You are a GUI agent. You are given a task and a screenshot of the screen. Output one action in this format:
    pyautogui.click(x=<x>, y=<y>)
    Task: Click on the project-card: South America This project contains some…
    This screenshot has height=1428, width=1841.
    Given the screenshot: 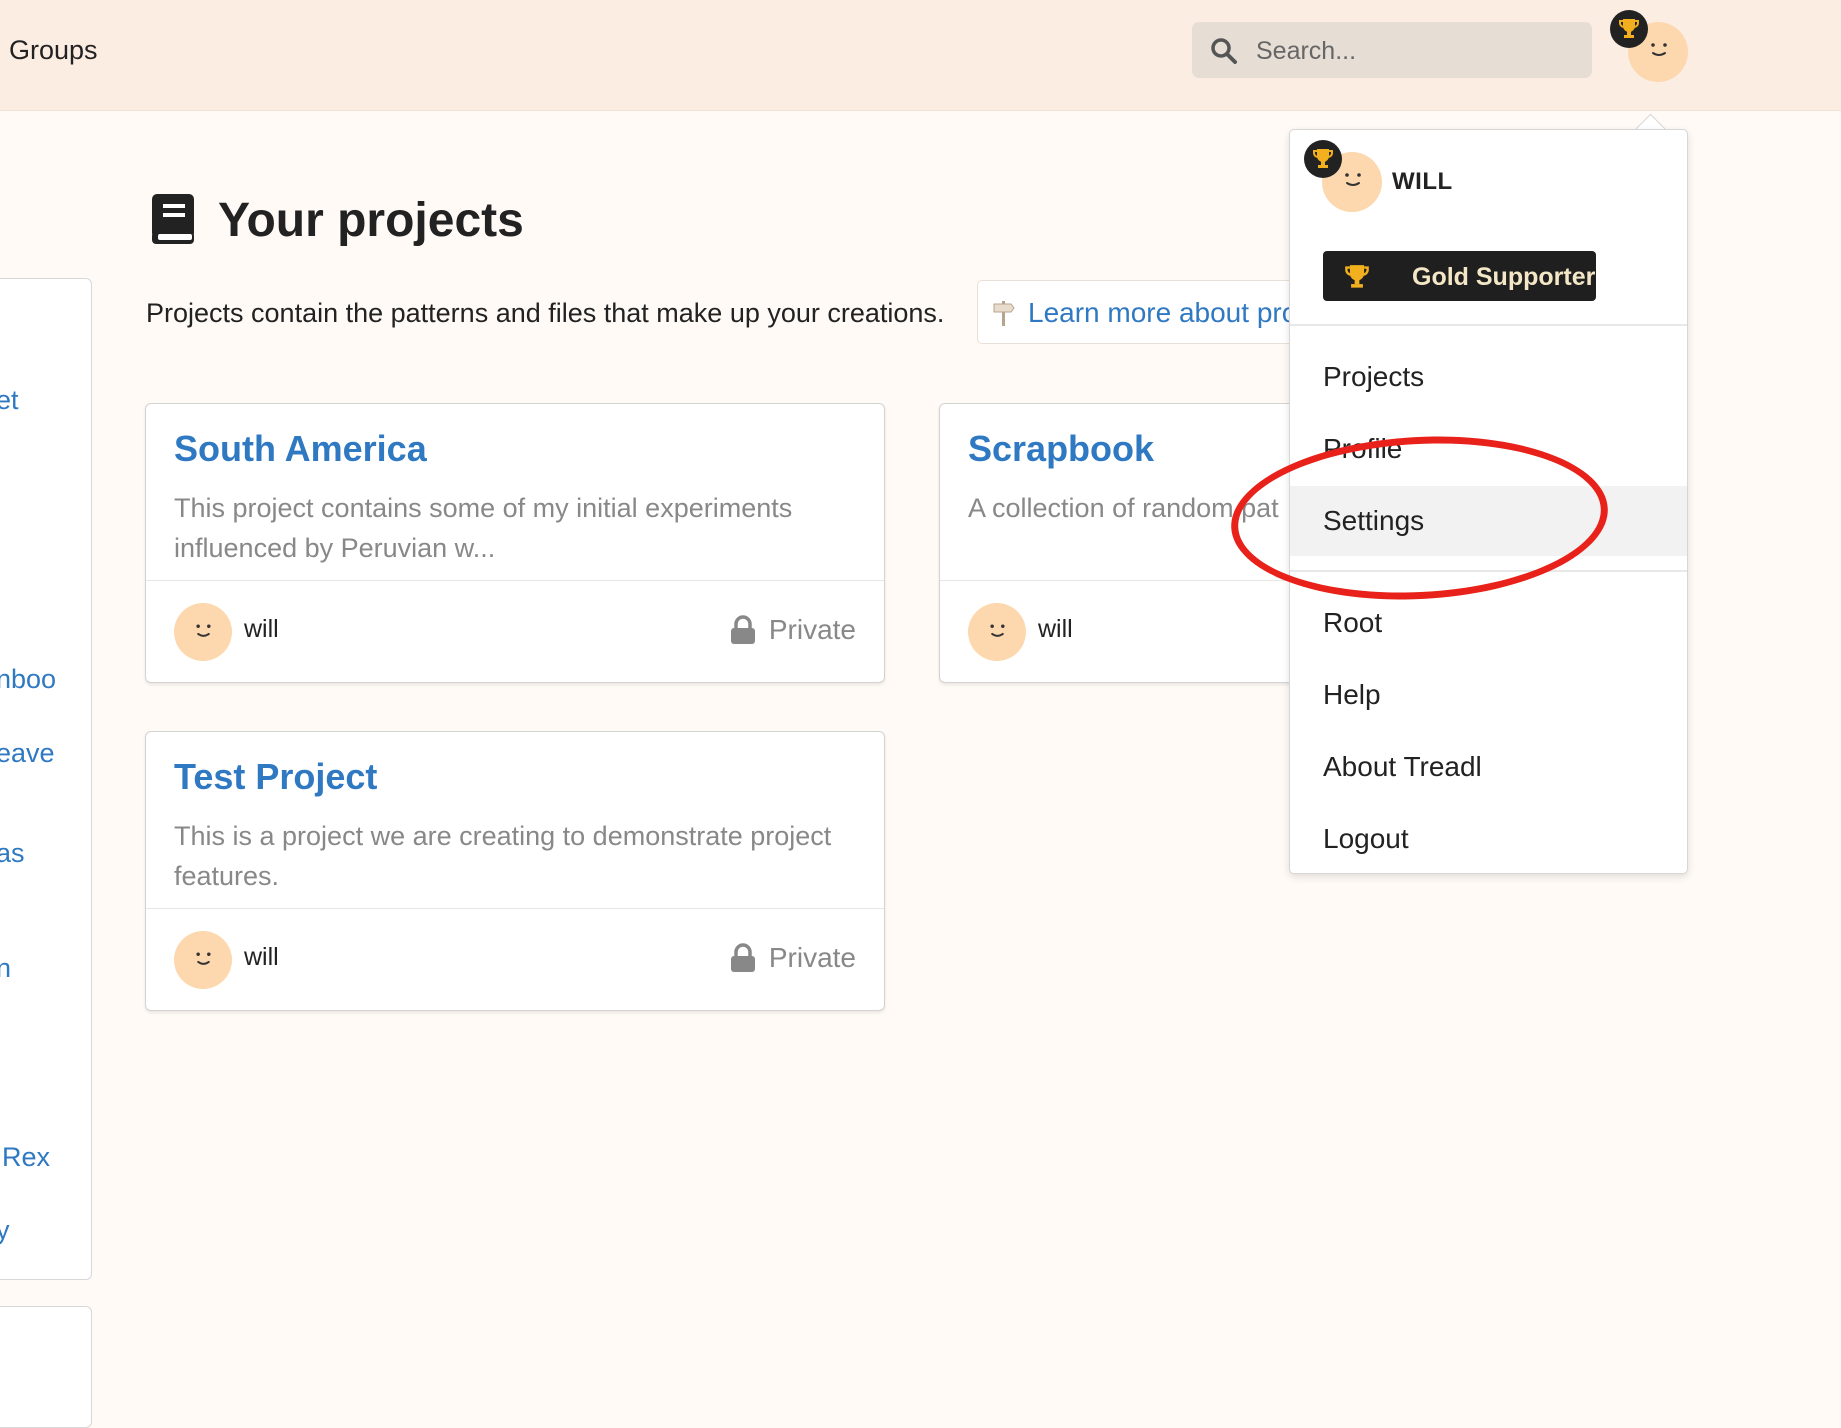 What is the action you would take?
    pyautogui.click(x=515, y=543)
    